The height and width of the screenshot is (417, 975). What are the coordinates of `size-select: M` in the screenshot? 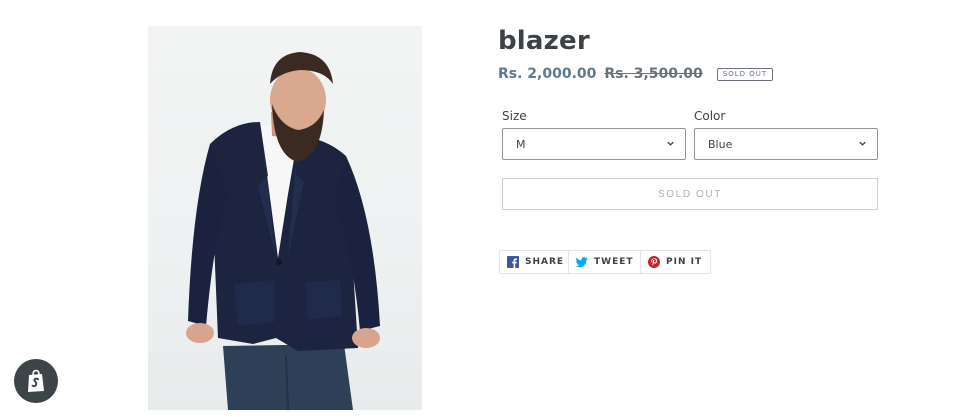 It's located at (594, 144).